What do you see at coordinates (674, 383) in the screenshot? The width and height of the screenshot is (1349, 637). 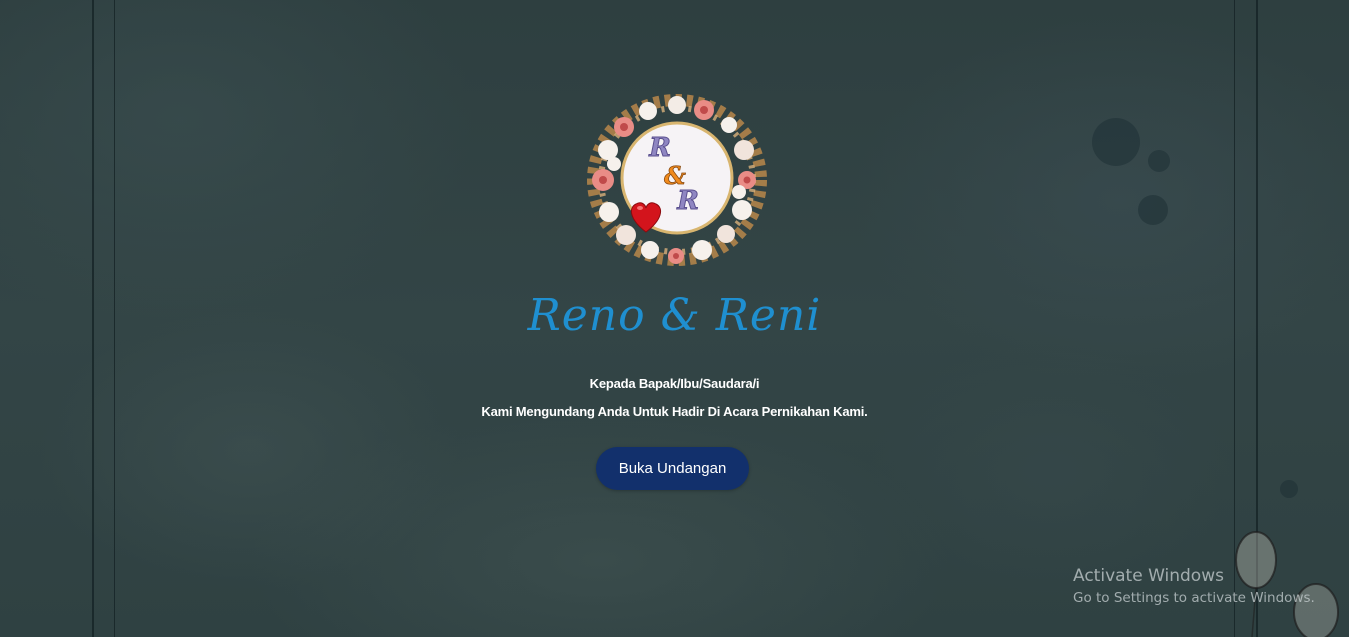 I see `greeting-recipient: Kepada Bapak/Ibu/Saudara/i` at bounding box center [674, 383].